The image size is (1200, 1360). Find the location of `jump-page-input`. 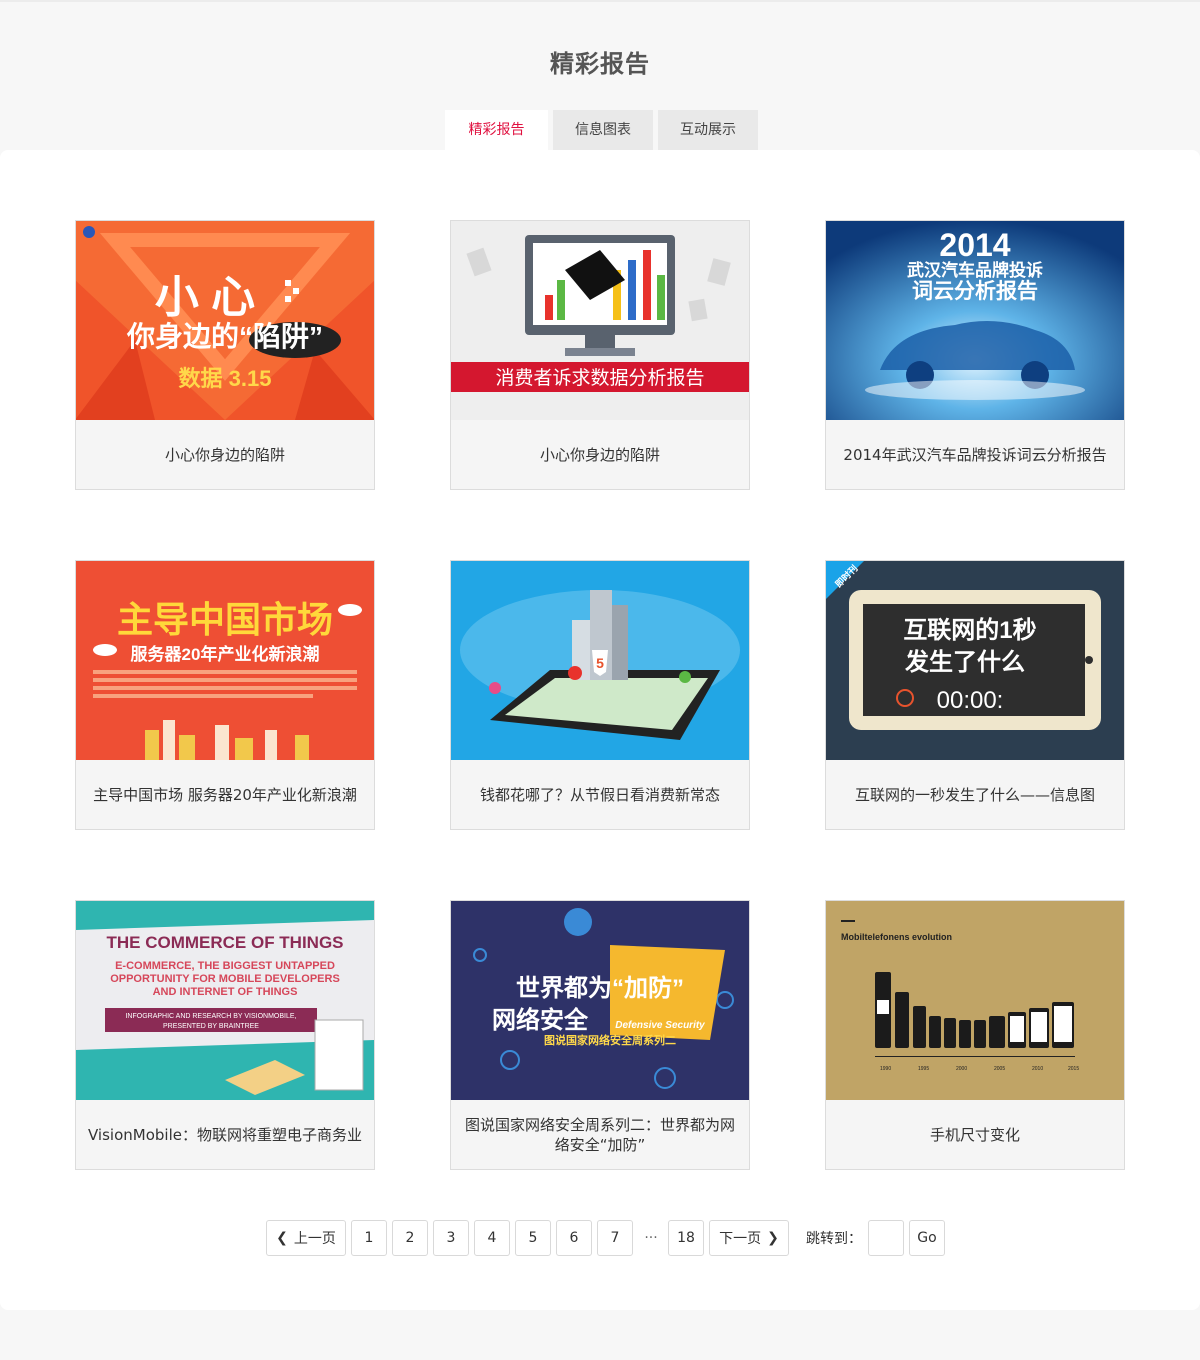

jump-page-input is located at coordinates (886, 1238).